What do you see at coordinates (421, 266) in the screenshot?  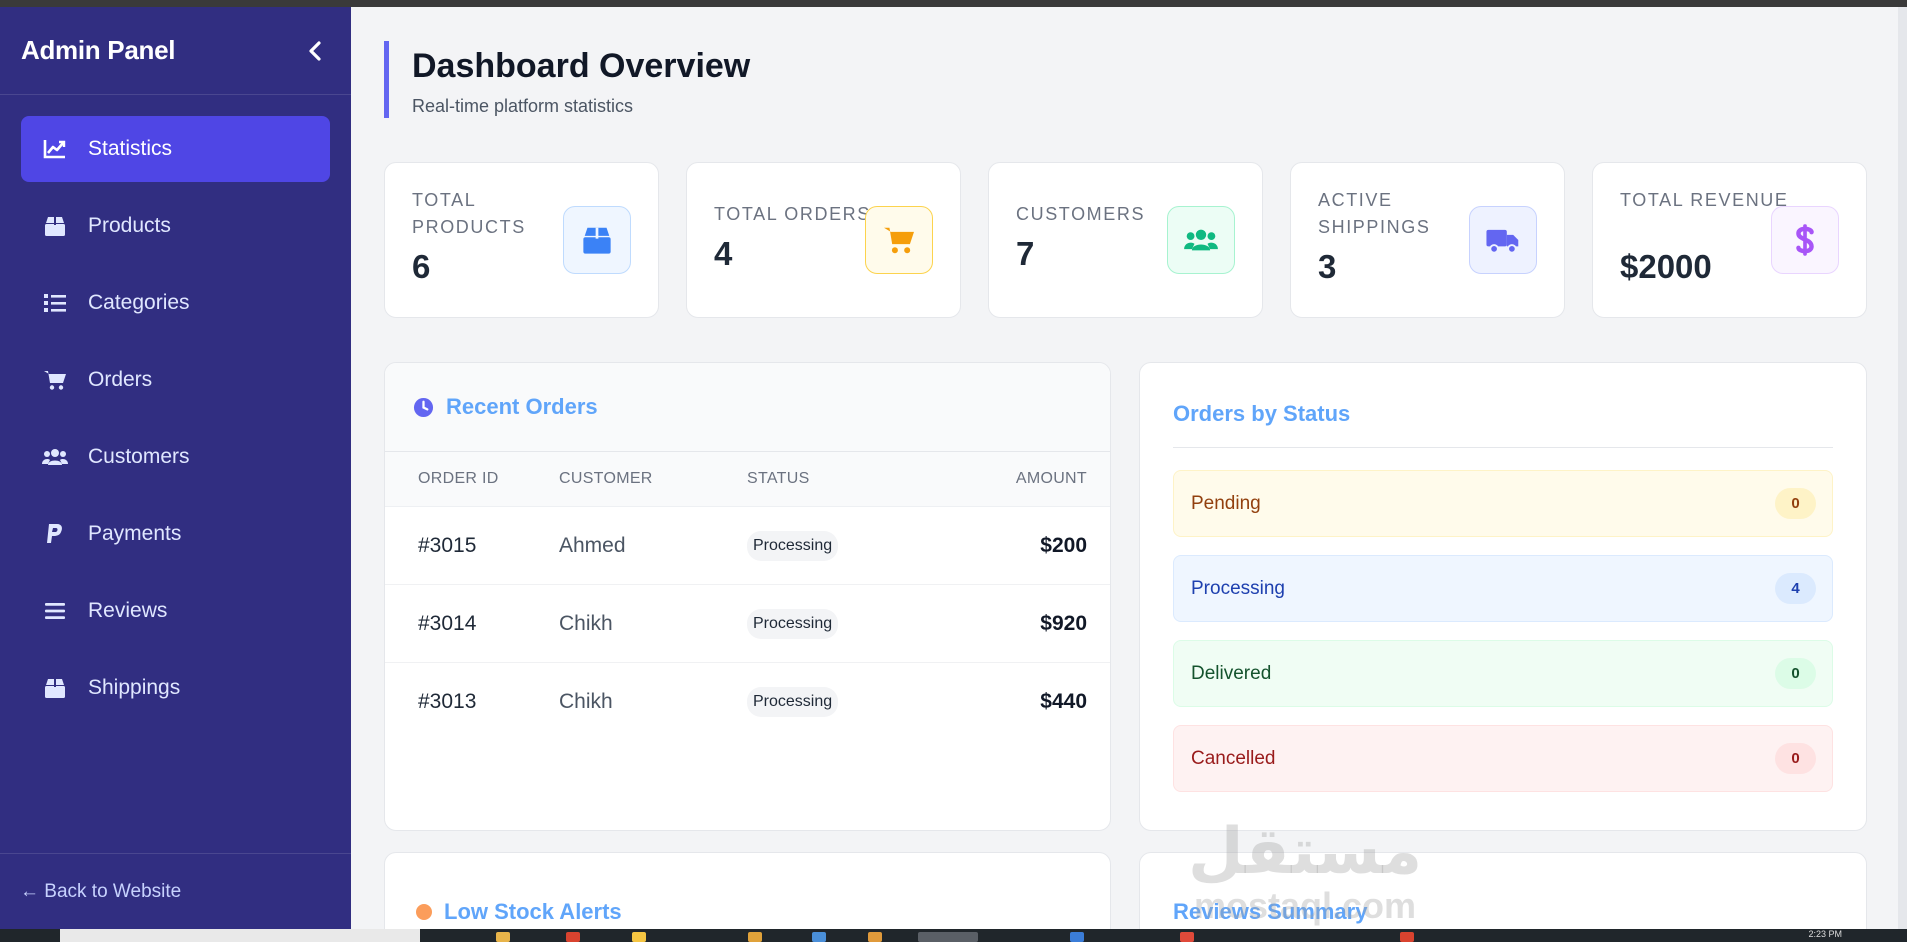 I see `stat-value: 6` at bounding box center [421, 266].